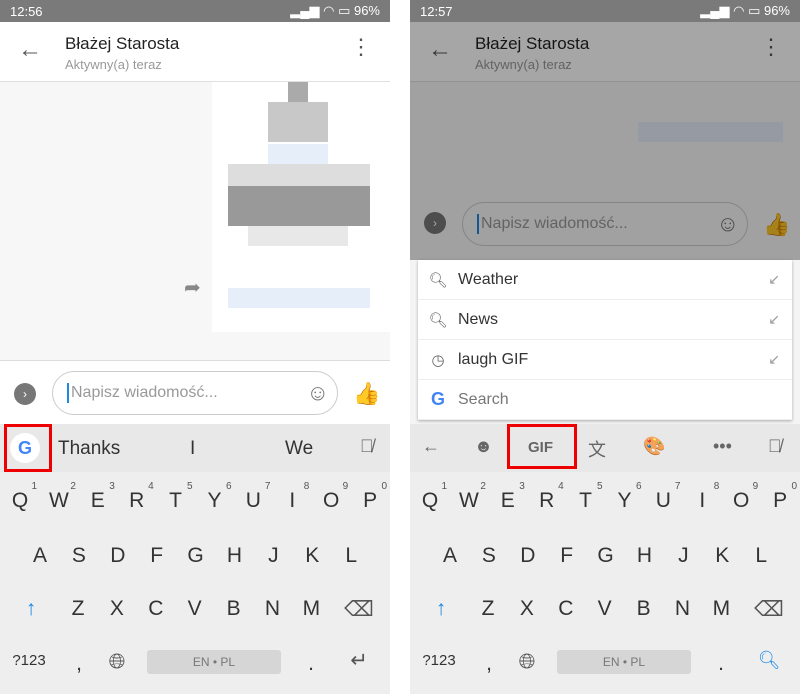 The image size is (800, 694). Describe the element at coordinates (605, 360) in the screenshot. I see `search-suggestion: ◷ laugh GIF ↙` at that location.